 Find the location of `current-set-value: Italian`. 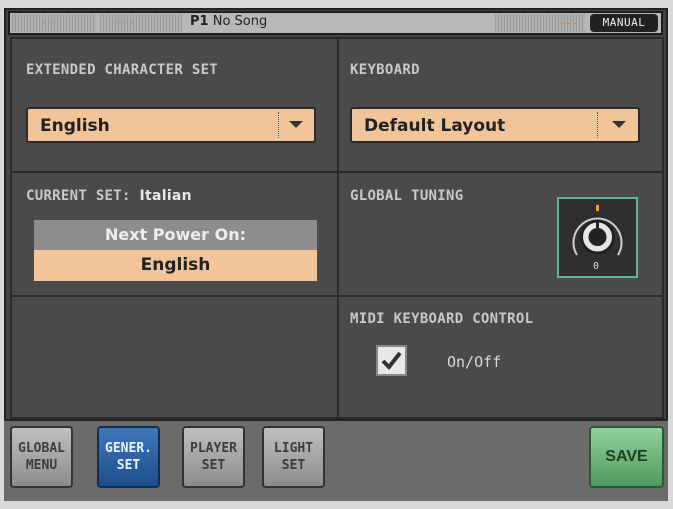

current-set-value: Italian is located at coordinates (165, 196).